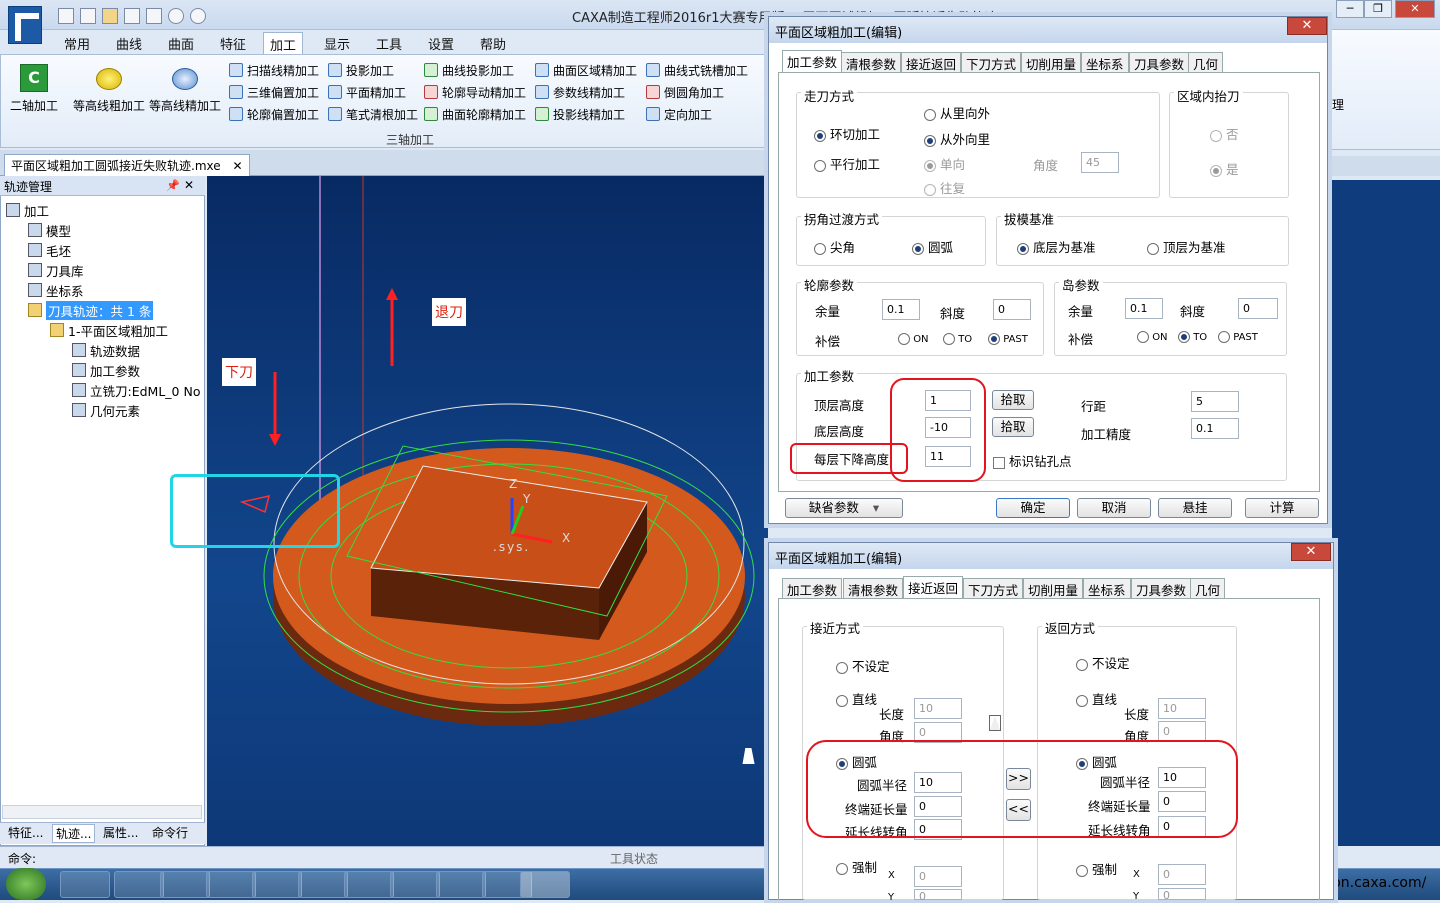 The height and width of the screenshot is (903, 1440). I want to click on default-params-button: 缺省参数 ▾, so click(844, 508).